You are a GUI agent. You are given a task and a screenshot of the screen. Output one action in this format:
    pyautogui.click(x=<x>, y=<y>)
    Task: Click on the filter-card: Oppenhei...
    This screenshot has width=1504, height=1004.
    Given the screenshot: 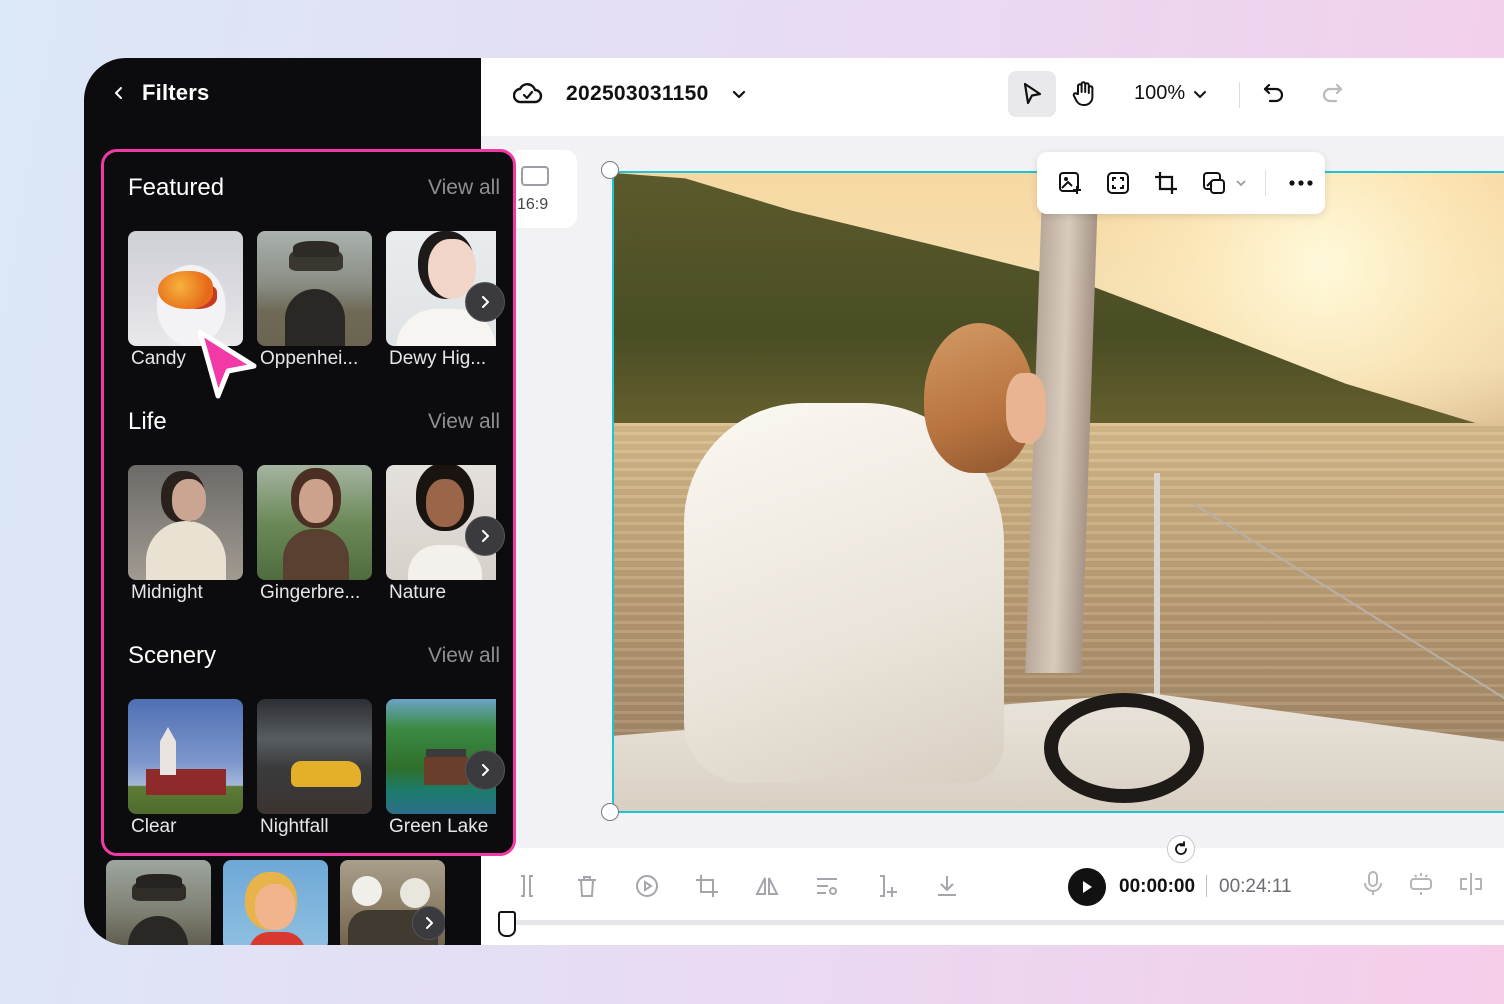 What is the action you would take?
    pyautogui.click(x=314, y=301)
    